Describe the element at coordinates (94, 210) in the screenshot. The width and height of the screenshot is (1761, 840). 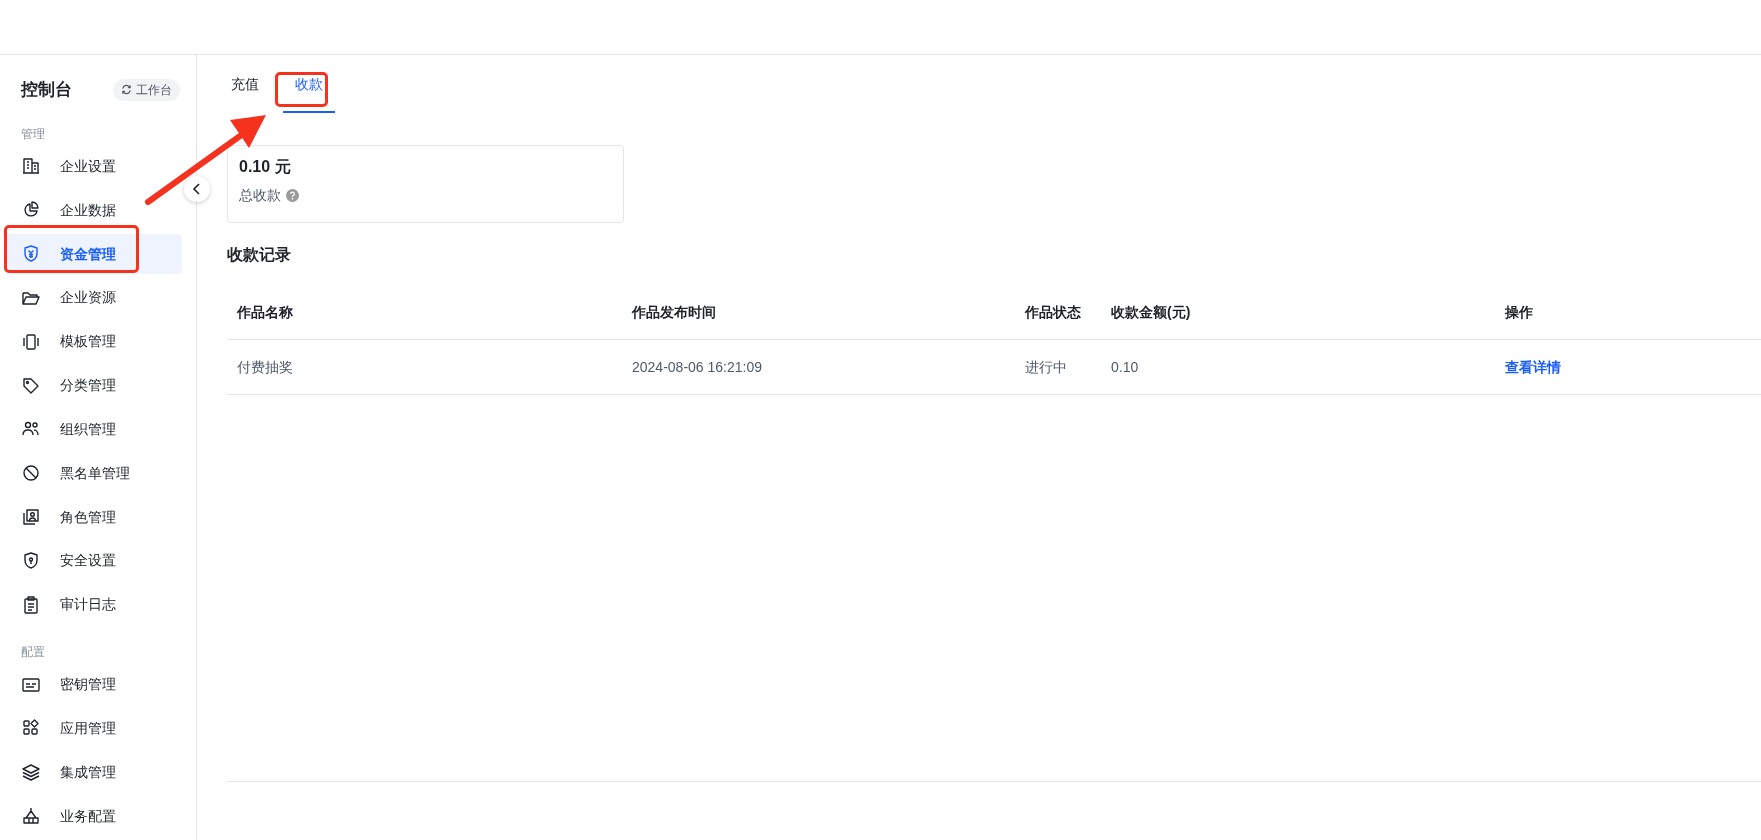
I see `sidebar-item: 企业数据` at that location.